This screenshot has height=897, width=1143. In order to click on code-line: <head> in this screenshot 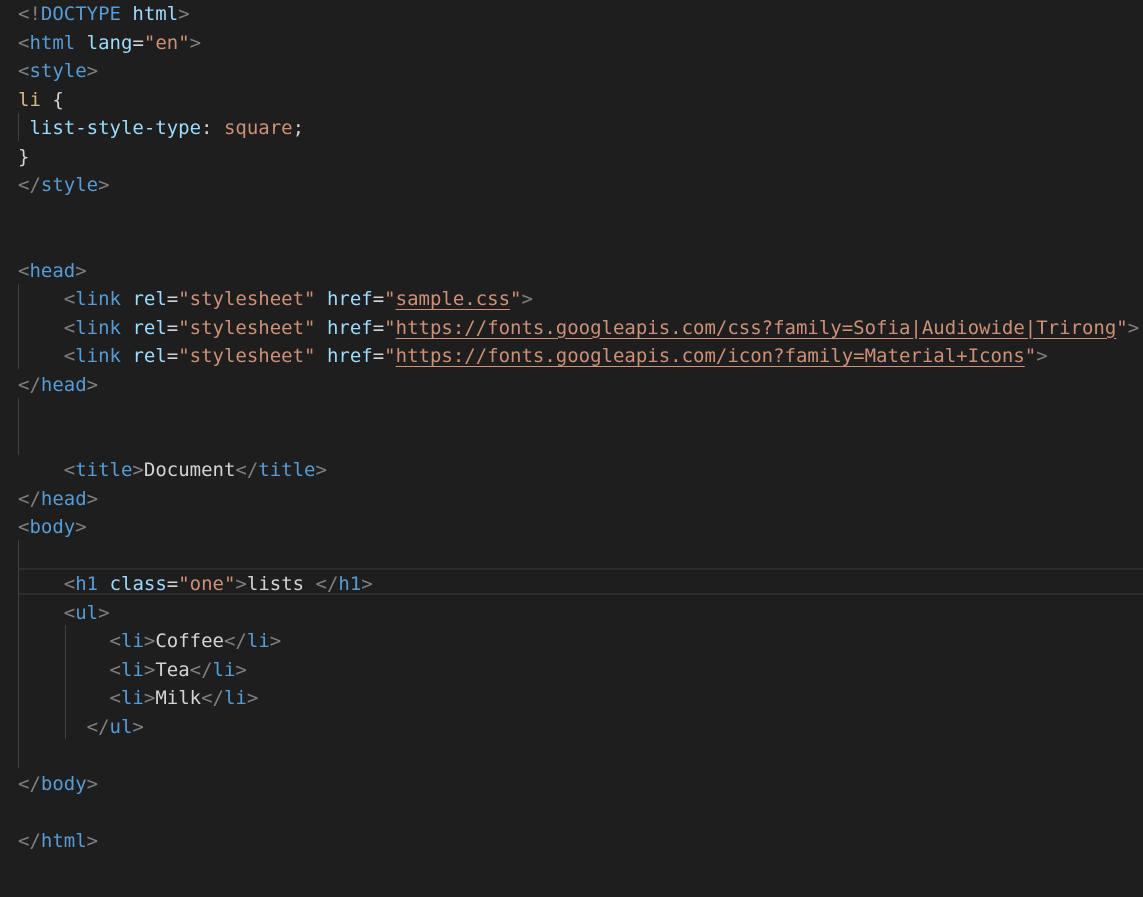, I will do `click(578, 271)`.